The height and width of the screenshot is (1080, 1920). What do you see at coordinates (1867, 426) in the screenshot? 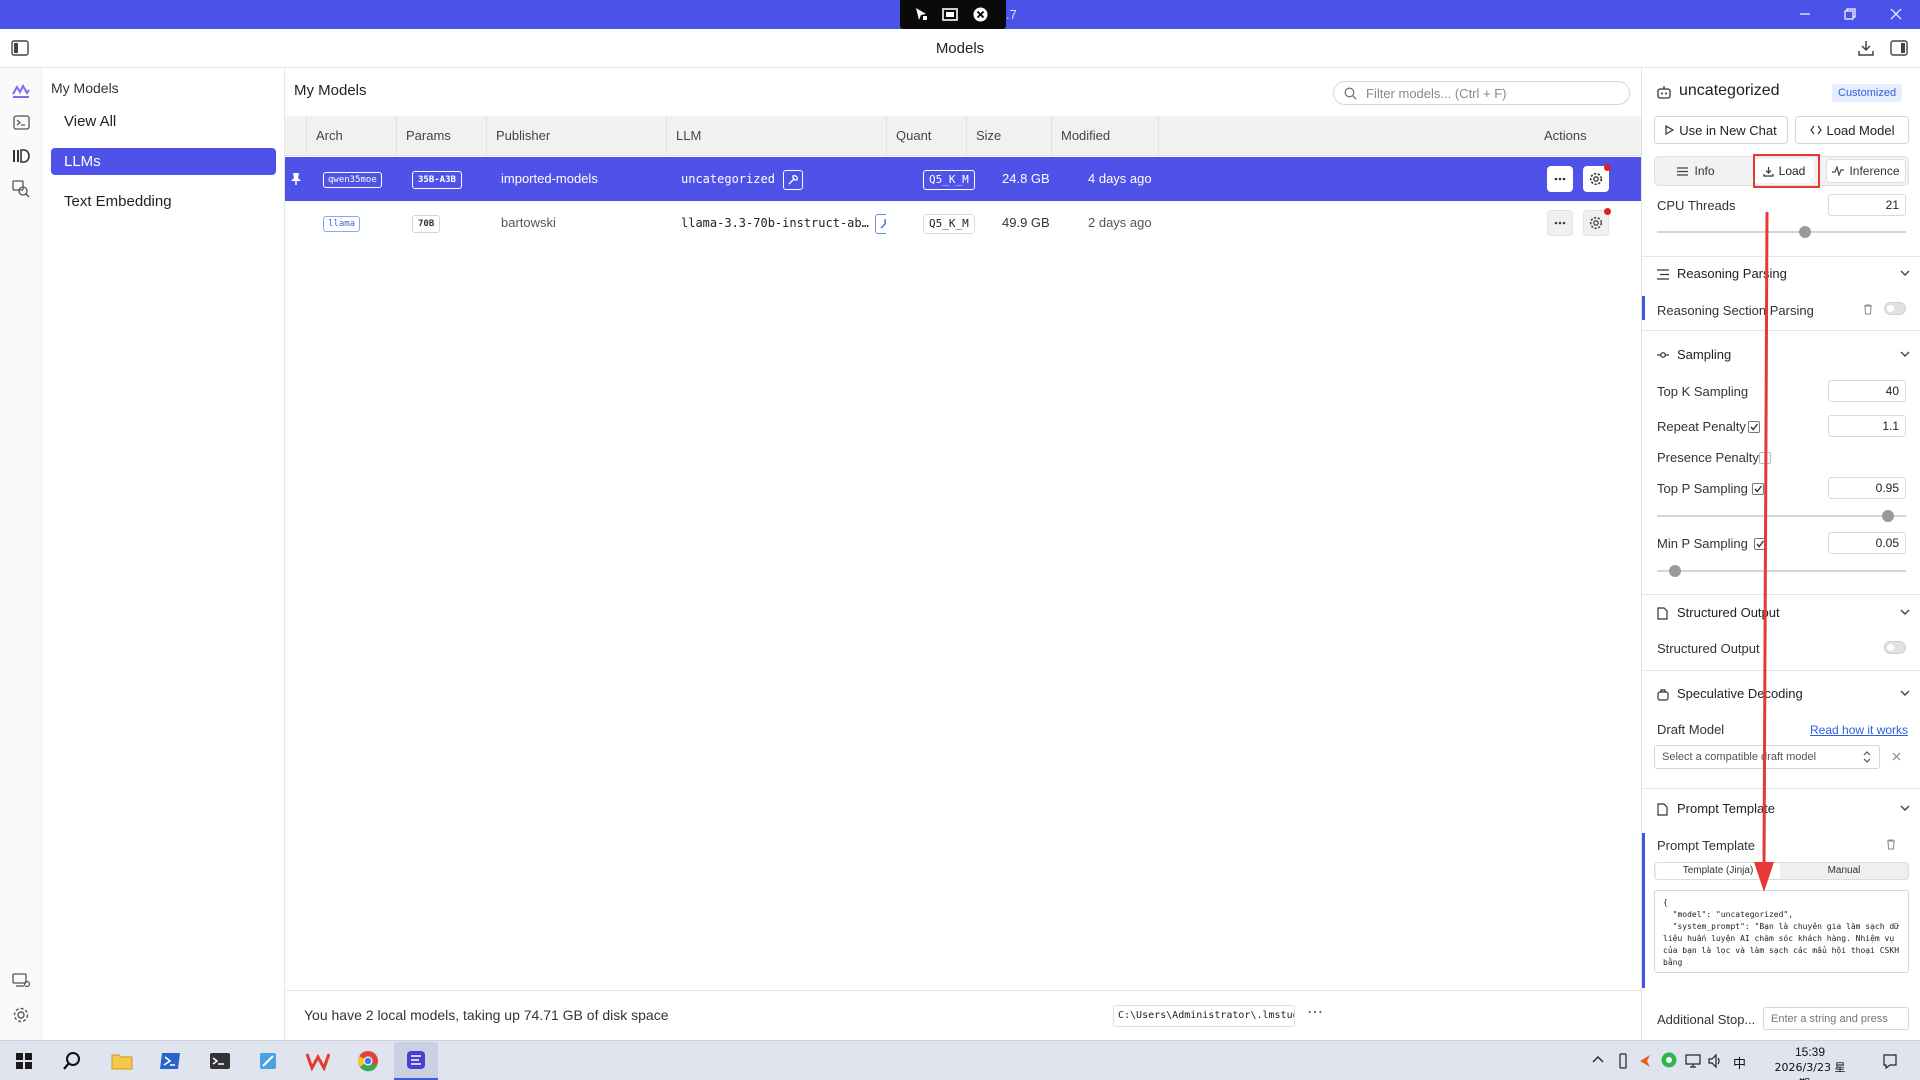
I see `repeat-penalty-input: 1.1` at bounding box center [1867, 426].